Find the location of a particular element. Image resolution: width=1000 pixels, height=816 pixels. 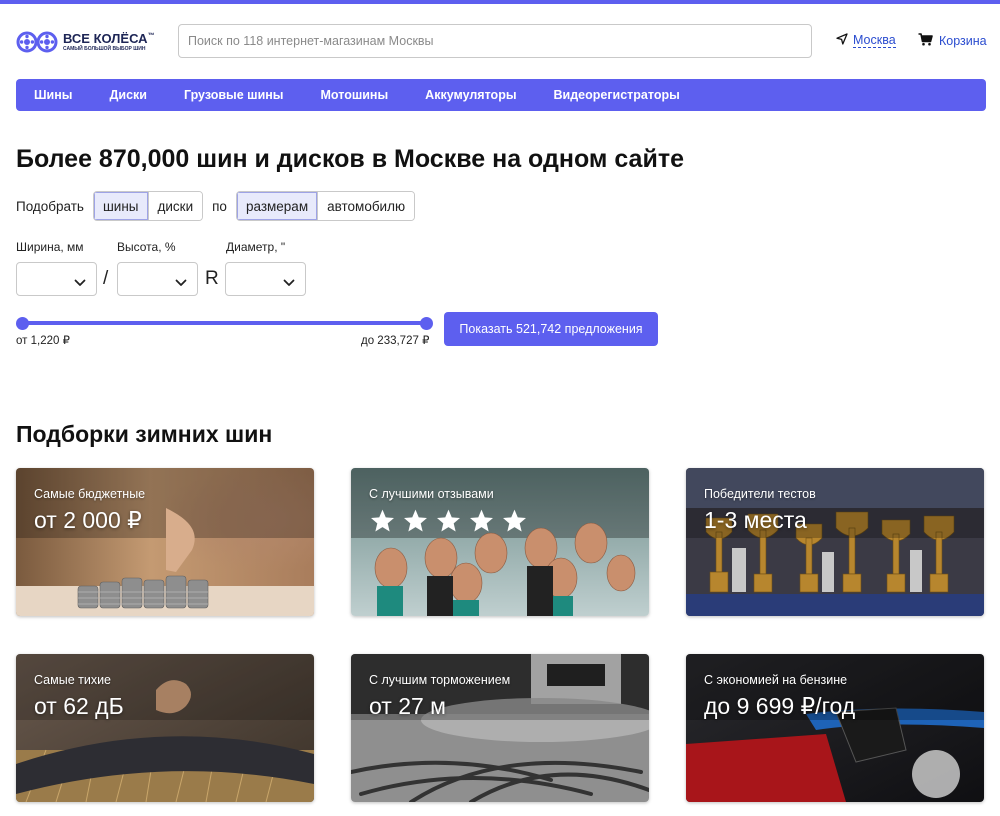

nav-item-wheels: Диски is located at coordinates (127, 95).